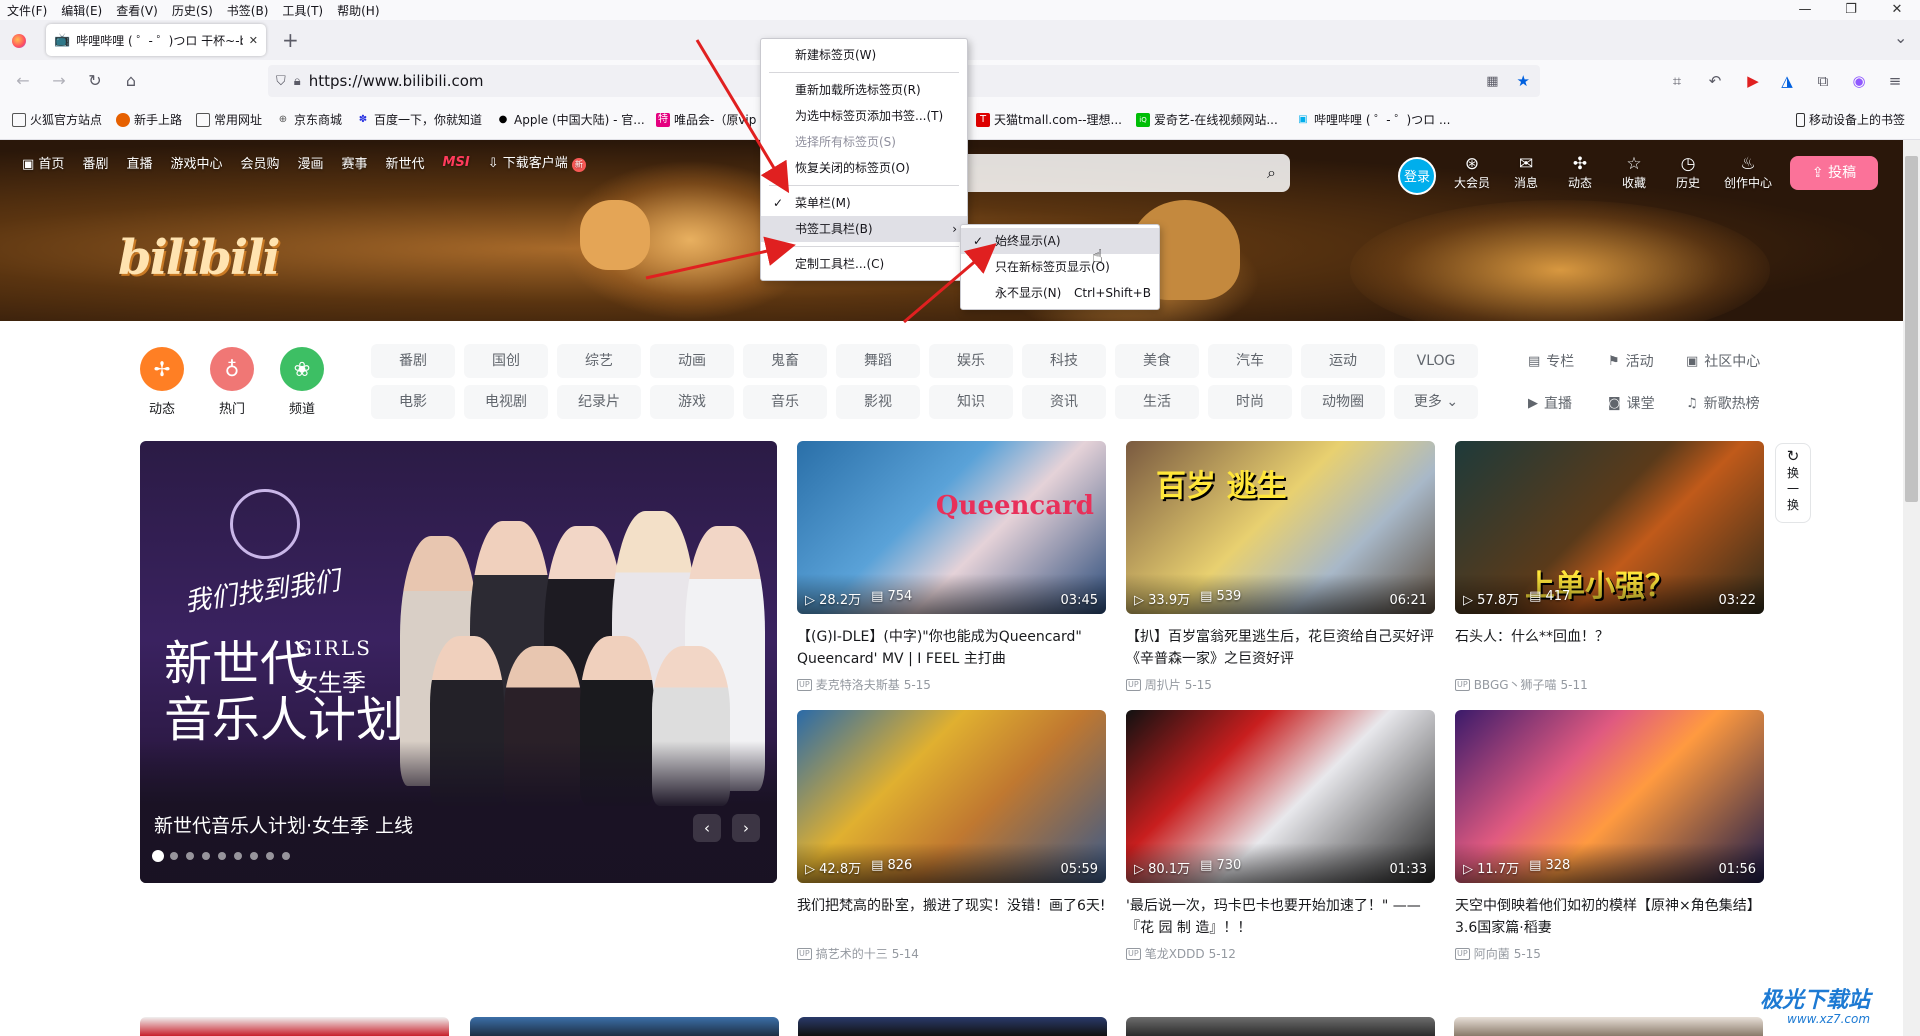  I want to click on arrow-to-bookmarks-toolbar, so click(720, 258).